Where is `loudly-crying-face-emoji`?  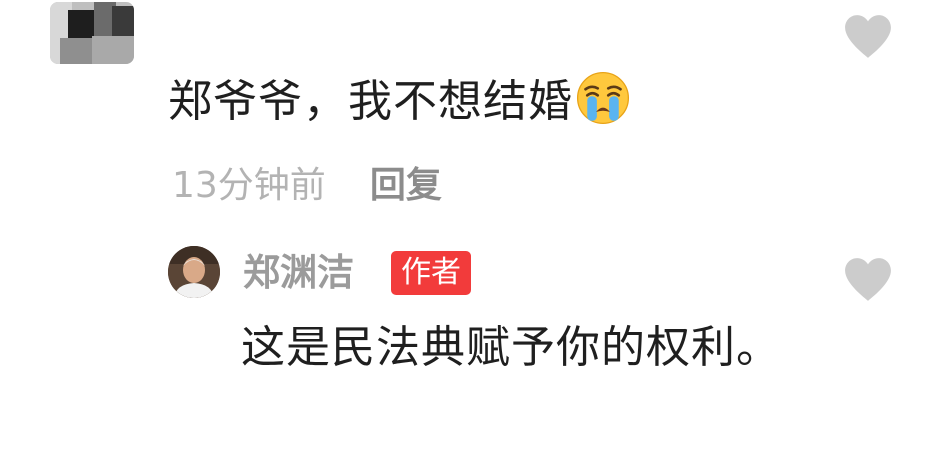
loudly-crying-face-emoji is located at coordinates (603, 98).